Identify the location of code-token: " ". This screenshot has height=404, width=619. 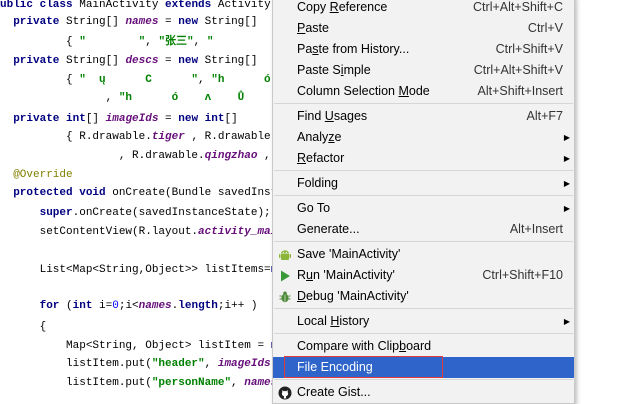
(112, 42).